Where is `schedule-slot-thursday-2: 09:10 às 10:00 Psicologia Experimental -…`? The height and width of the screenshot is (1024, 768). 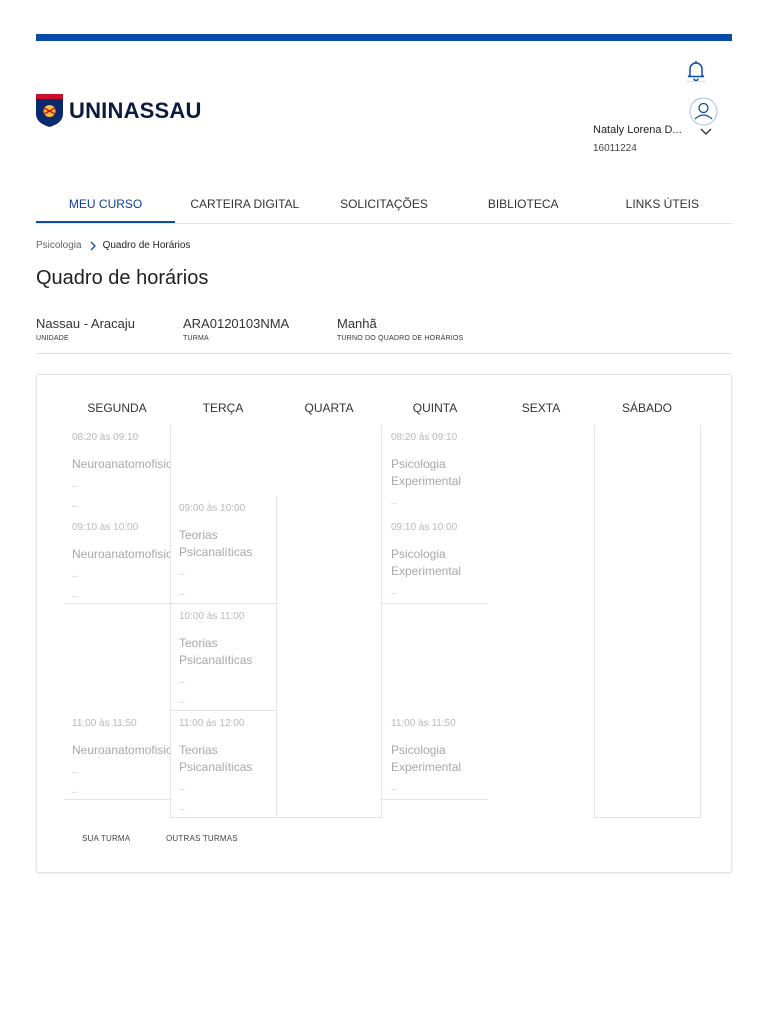 schedule-slot-thursday-2: 09:10 às 10:00 Psicologia Experimental -… is located at coordinates (442, 560).